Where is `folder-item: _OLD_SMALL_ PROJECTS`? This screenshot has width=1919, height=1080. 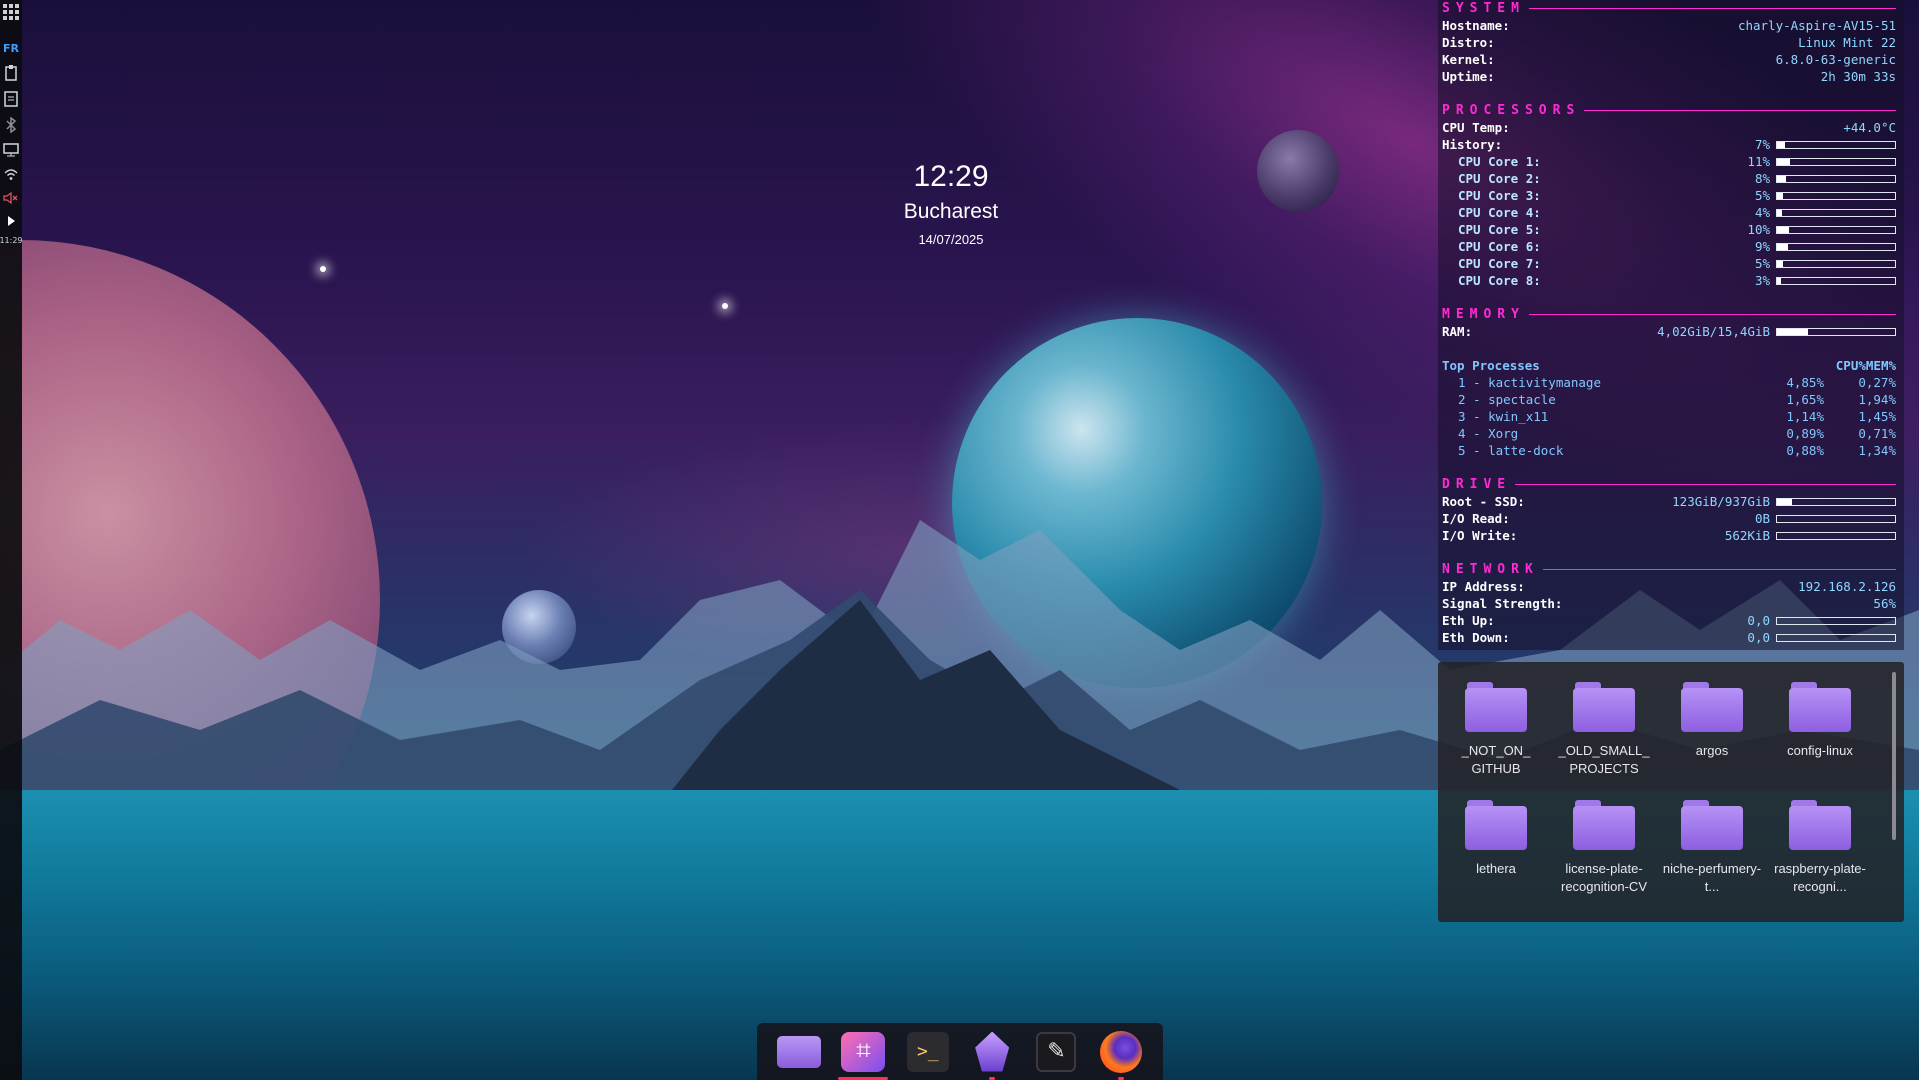
folder-item: _OLD_SMALL_ PROJECTS is located at coordinates (1604, 737).